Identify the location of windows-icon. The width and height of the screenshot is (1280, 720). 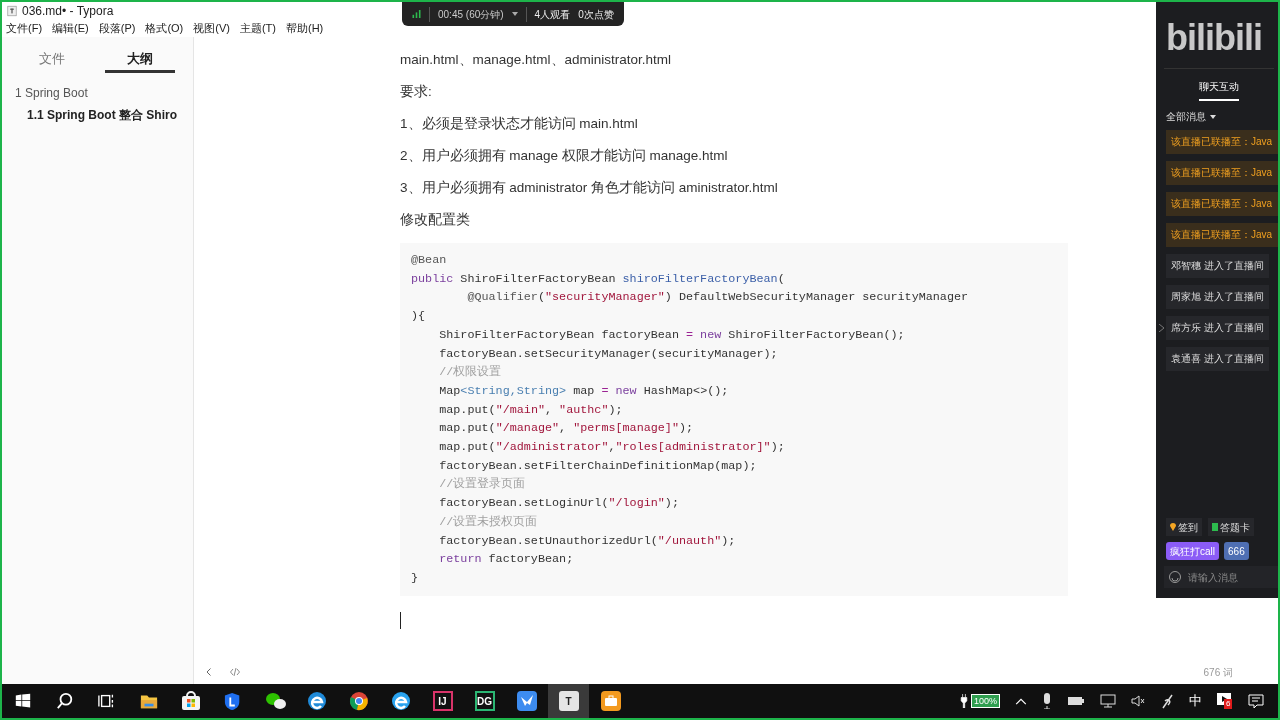
(22, 701).